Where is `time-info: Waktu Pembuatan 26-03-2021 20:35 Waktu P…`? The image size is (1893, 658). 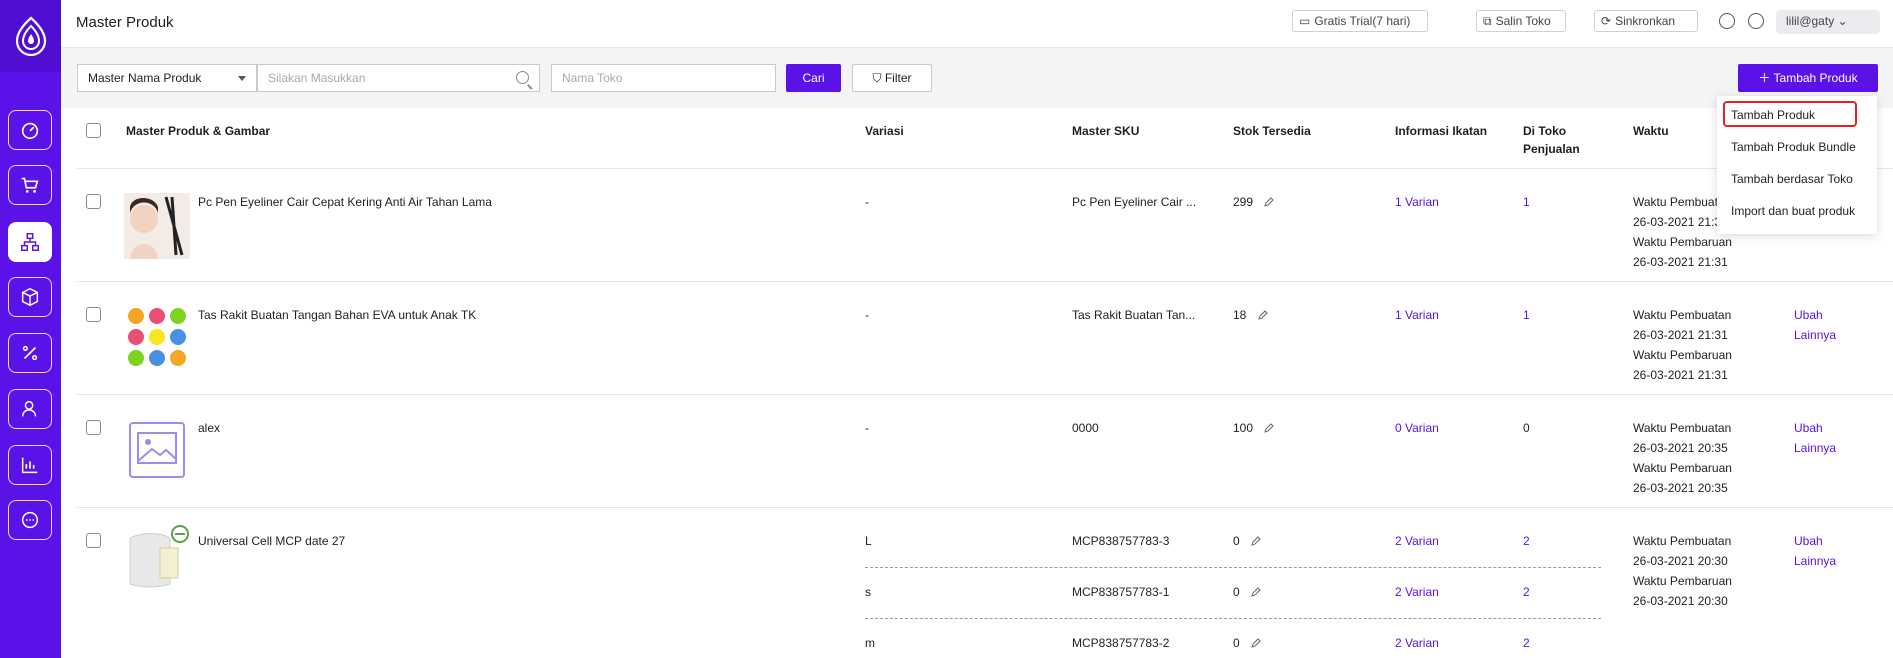
time-info: Waktu Pembuatan 26-03-2021 20:35 Waktu P… is located at coordinates (1682, 458).